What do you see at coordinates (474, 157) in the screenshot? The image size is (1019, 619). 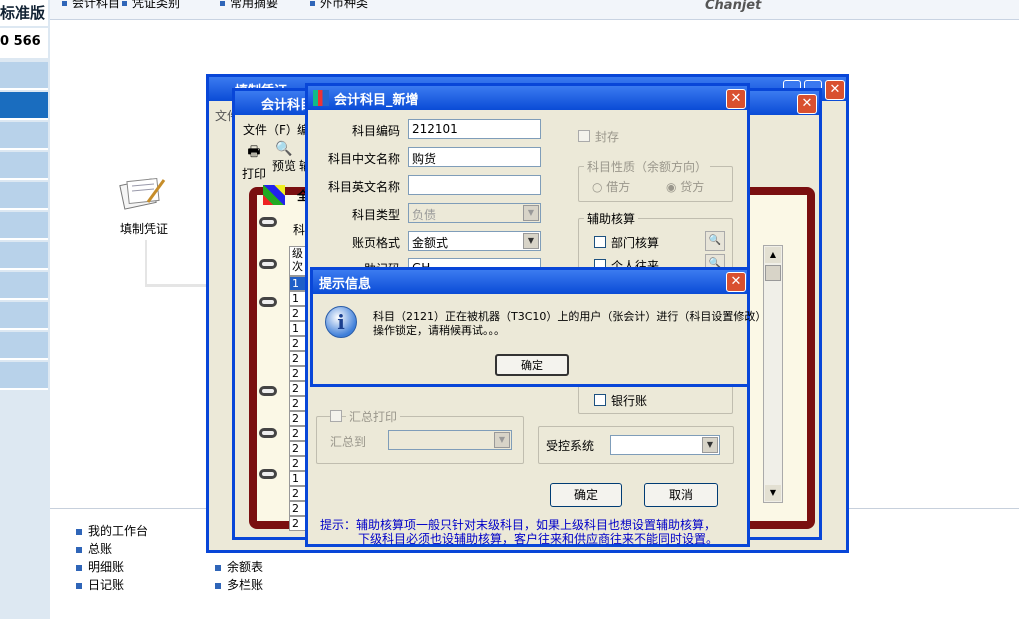 I see `cn-name-input: 购货` at bounding box center [474, 157].